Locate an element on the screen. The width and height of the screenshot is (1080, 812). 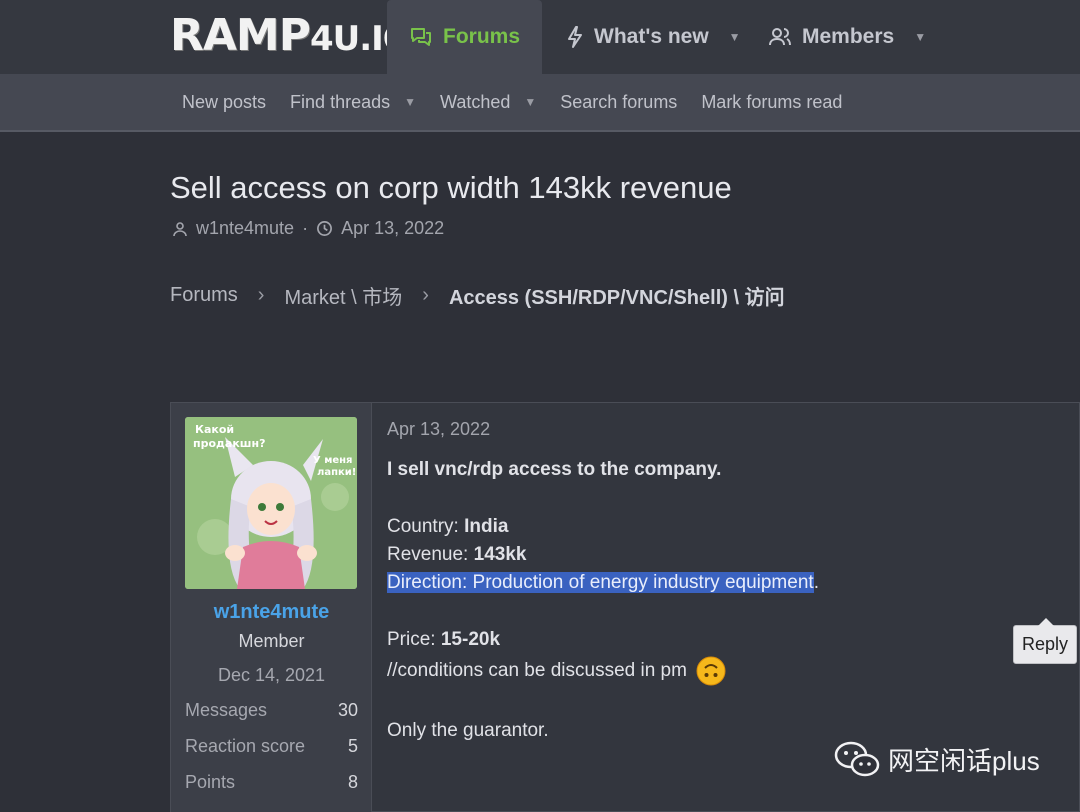
post-date: Apr 13, 2022 is located at coordinates (727, 429).